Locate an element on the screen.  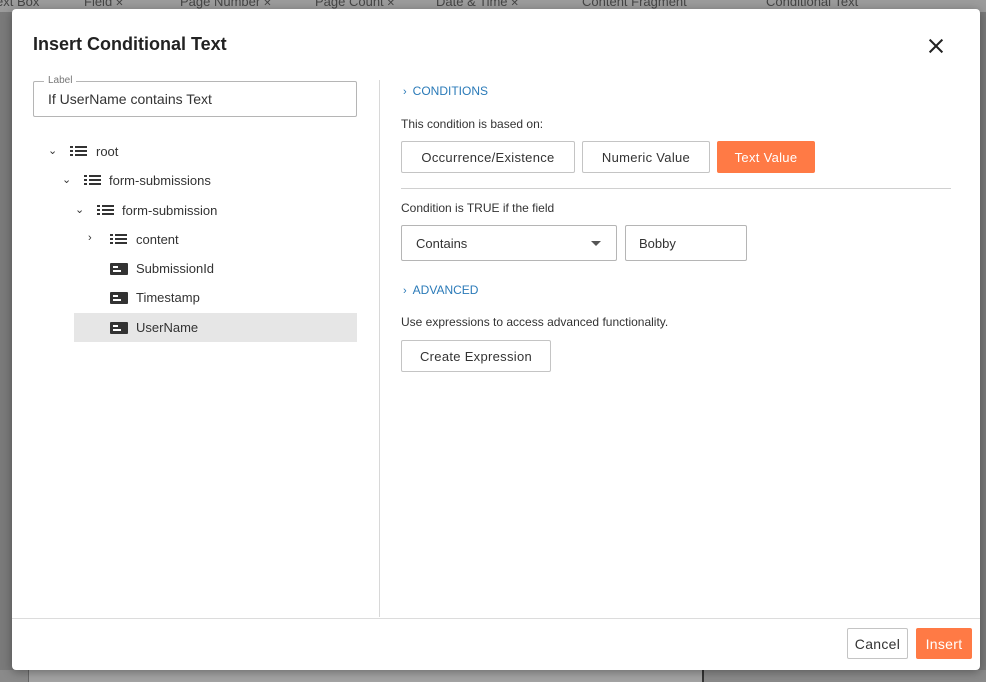
conditions-section-toggle: › CONDITIONS is located at coordinates (445, 91).